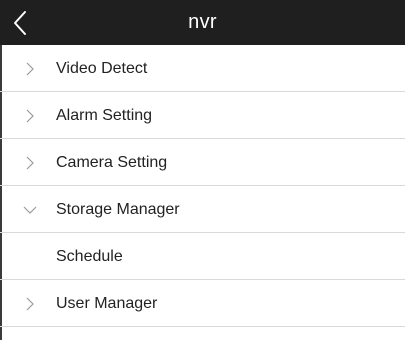 Image resolution: width=405 pixels, height=340 pixels. Describe the element at coordinates (202, 115) in the screenshot. I see `menu-item-alarm-setting: Alarm Setting` at that location.